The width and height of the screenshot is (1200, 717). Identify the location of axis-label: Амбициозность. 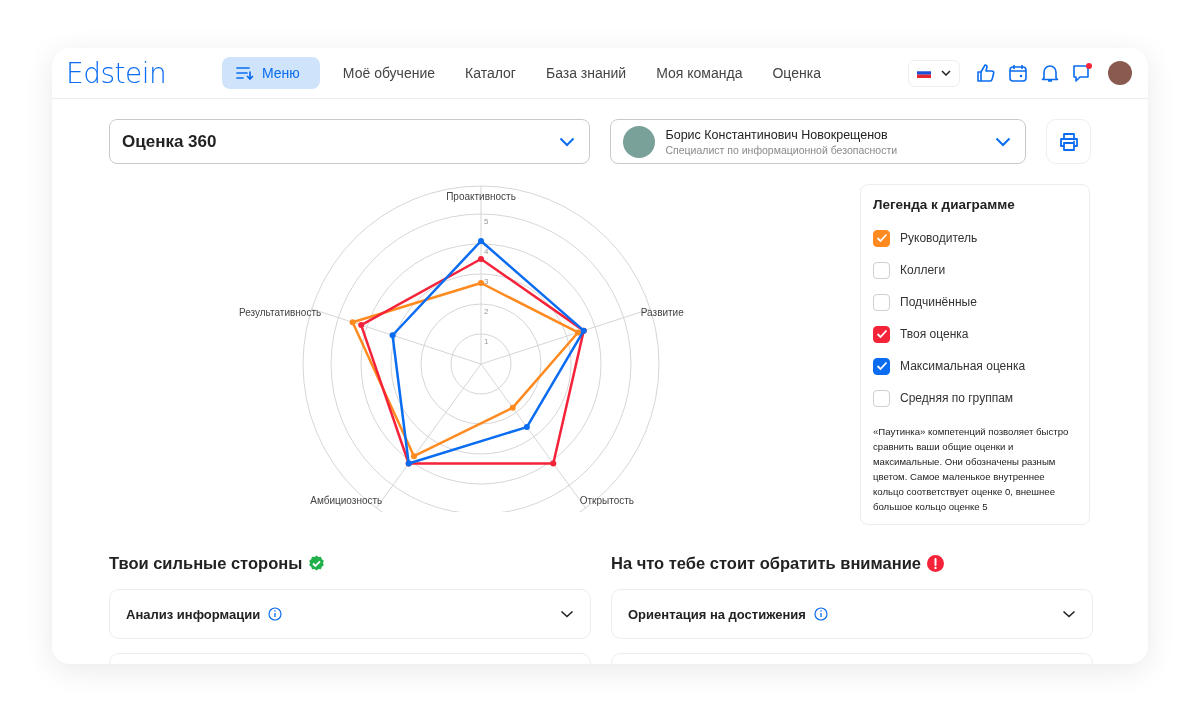
(346, 500).